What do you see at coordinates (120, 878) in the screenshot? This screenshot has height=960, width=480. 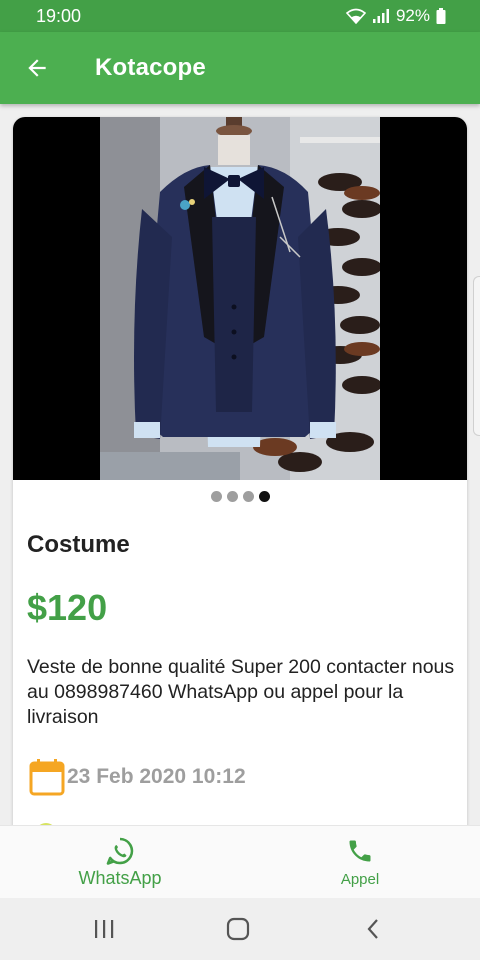 I see `whatsapp-label: WhatsApp` at bounding box center [120, 878].